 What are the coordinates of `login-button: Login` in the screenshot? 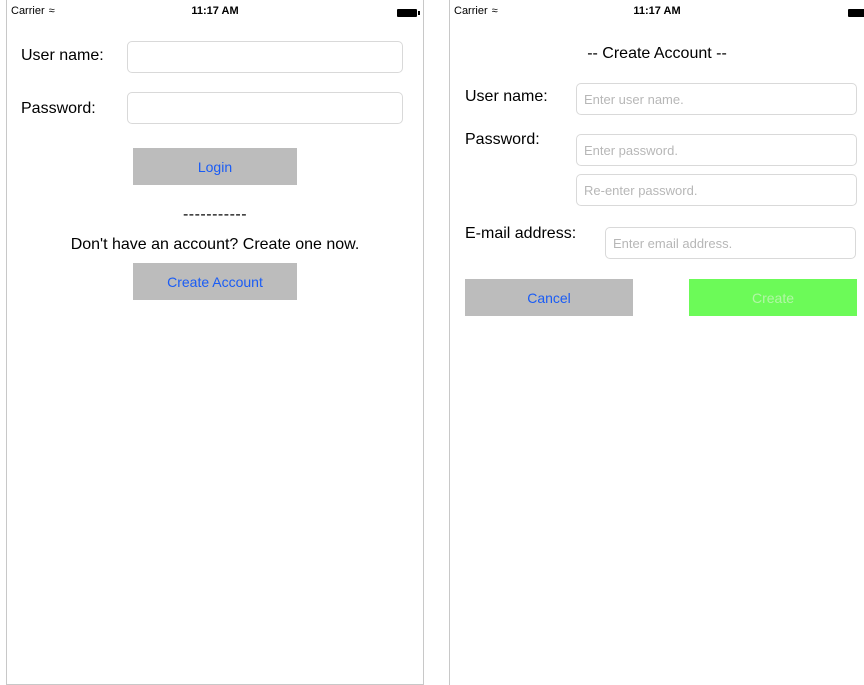 It's located at (215, 166).